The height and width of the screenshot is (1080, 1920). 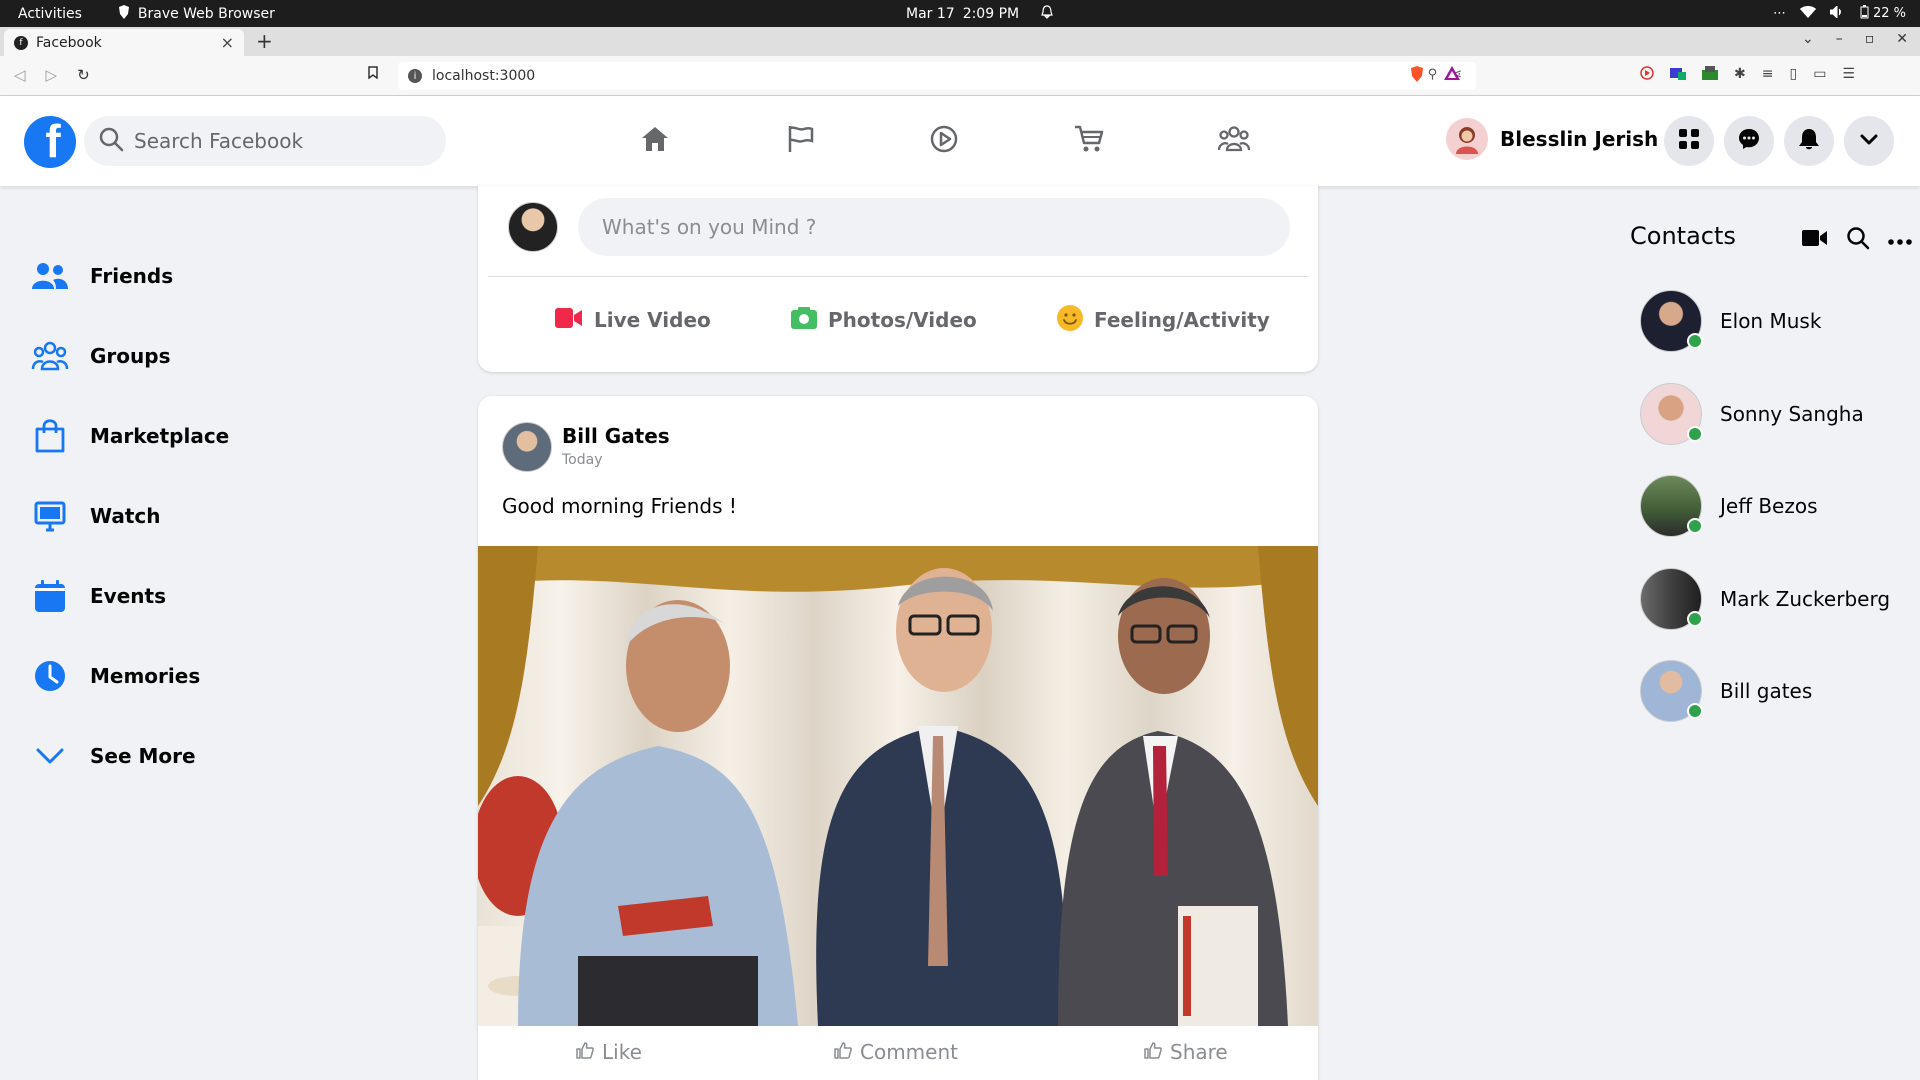 I want to click on profile-name: Blesslin Jerish, so click(x=1579, y=139).